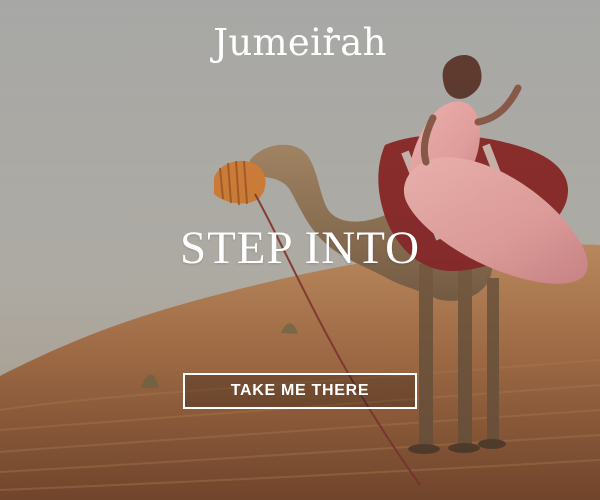 The width and height of the screenshot is (600, 500). I want to click on brand-logo: Jumeirah, so click(300, 42).